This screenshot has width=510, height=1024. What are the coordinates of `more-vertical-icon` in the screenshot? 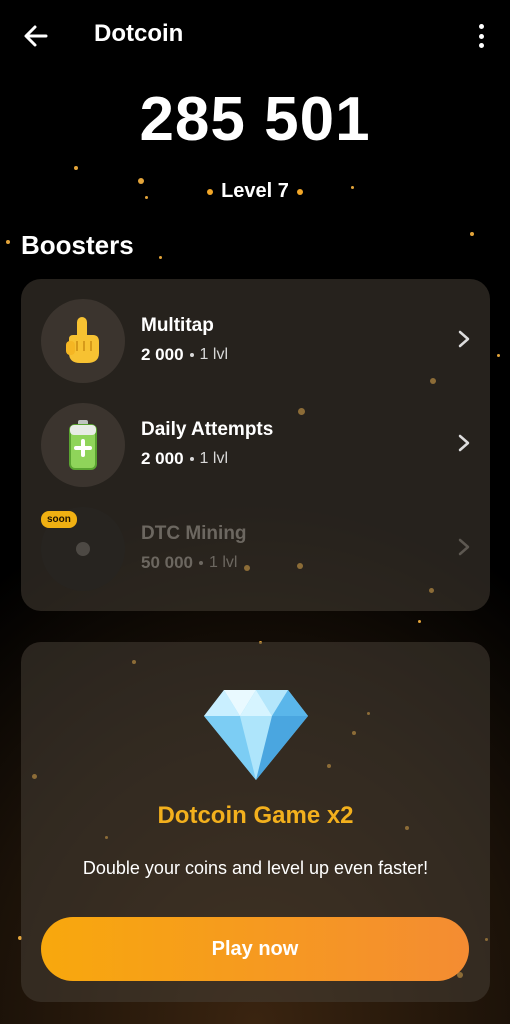 It's located at (481, 26).